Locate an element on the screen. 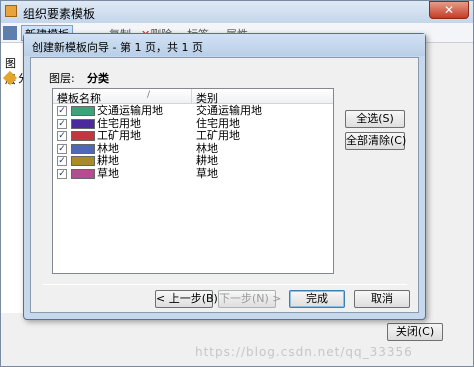 This screenshot has width=474, height=367. prev-button: < 上一步(B) is located at coordinates (186, 299).